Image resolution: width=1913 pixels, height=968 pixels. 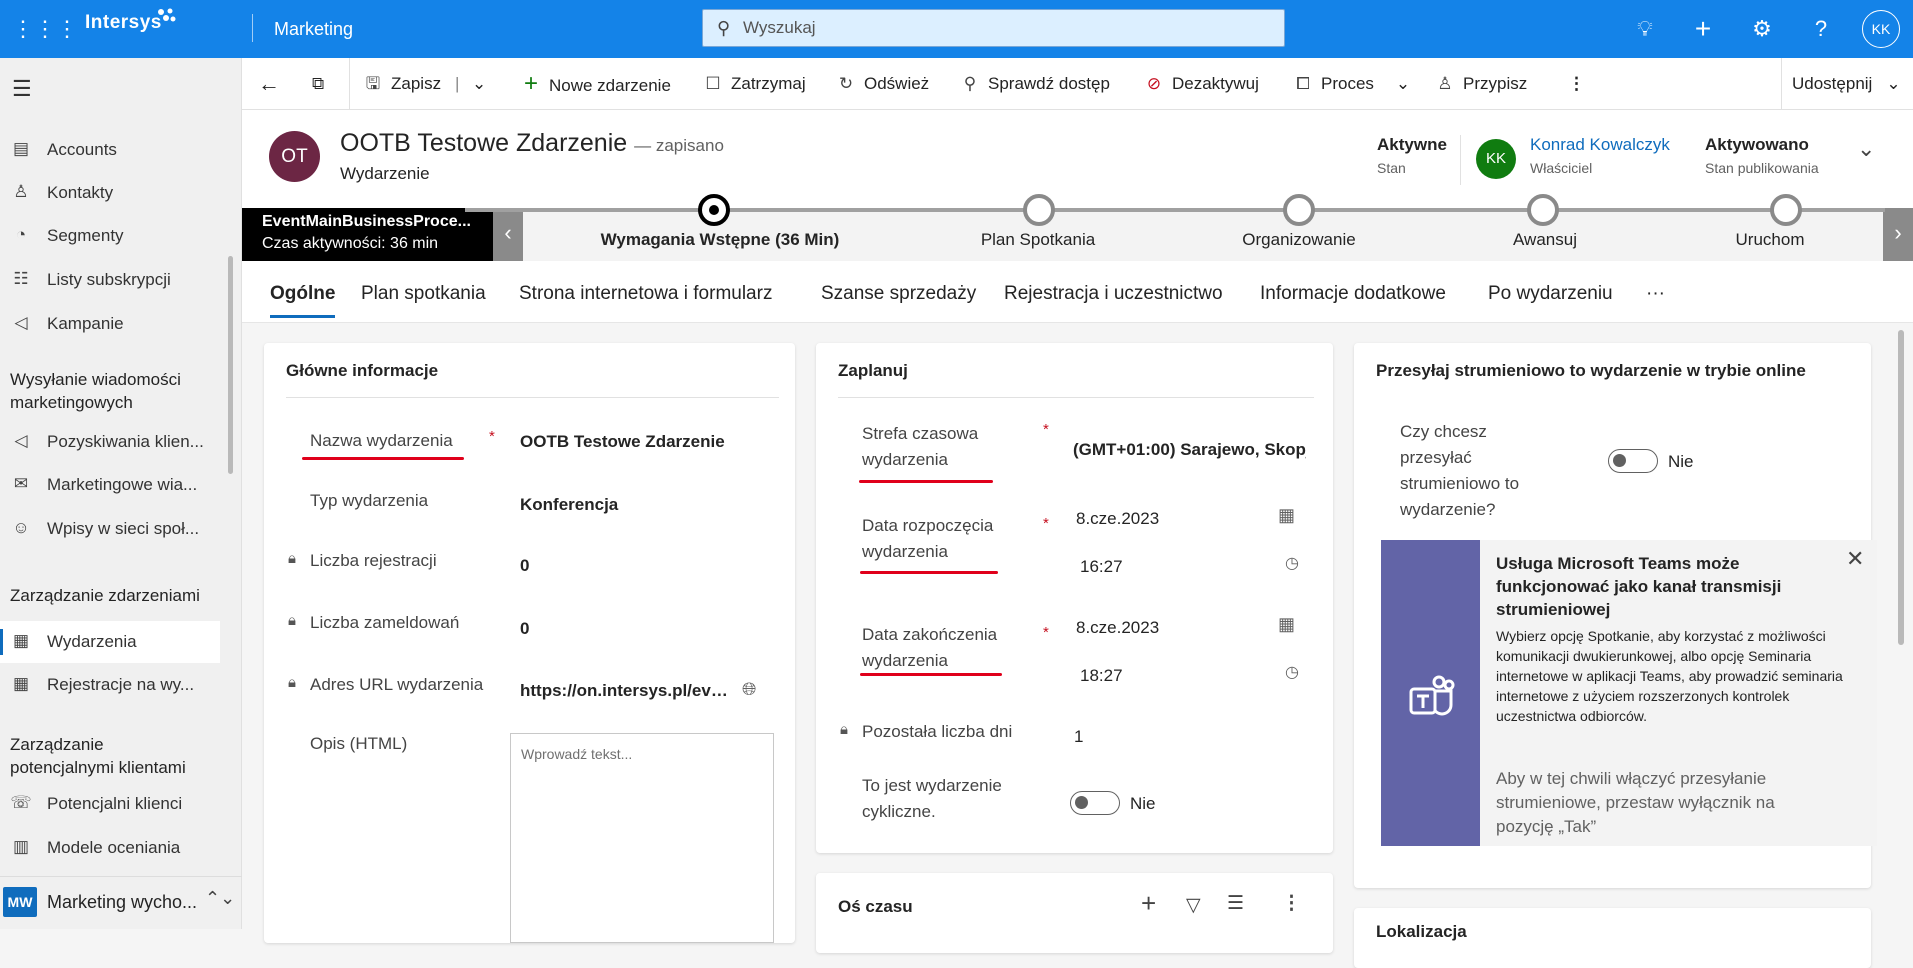 I want to click on tab-opportunities: Szanse sprzedaży, so click(x=898, y=294).